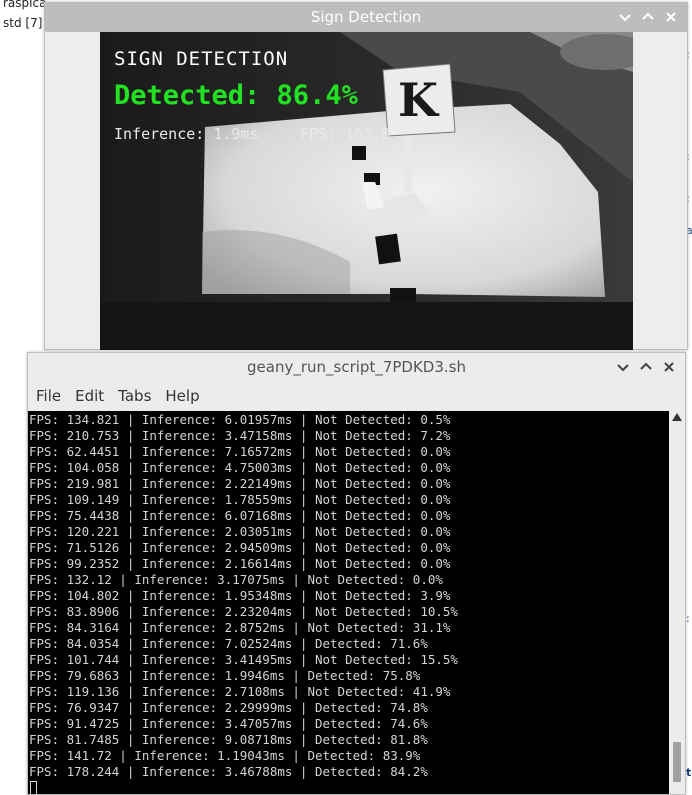 This screenshot has height=795, width=692. Describe the element at coordinates (23, 23) in the screenshot. I see `desktop-text: std [7]` at that location.